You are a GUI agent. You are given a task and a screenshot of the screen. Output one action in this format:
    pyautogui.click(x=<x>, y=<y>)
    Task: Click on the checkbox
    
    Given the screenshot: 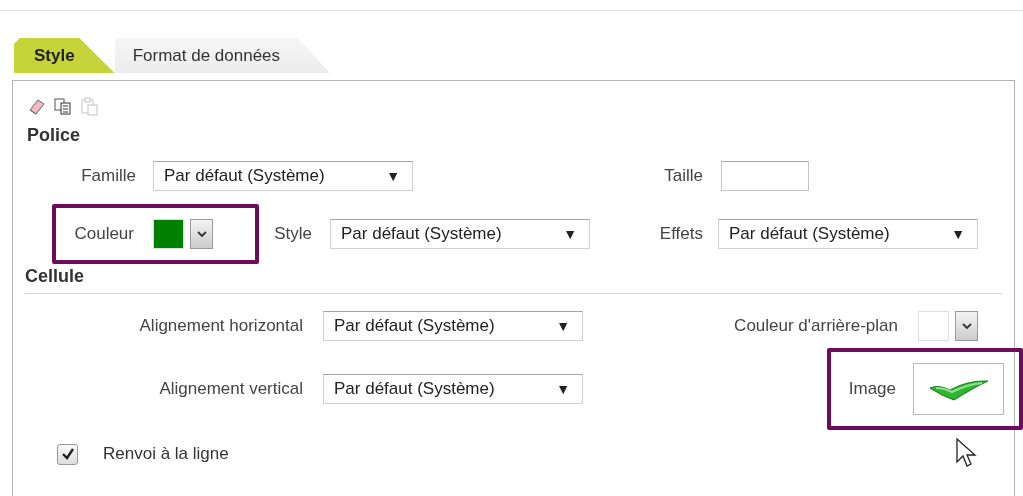 What is the action you would take?
    pyautogui.click(x=67, y=454)
    